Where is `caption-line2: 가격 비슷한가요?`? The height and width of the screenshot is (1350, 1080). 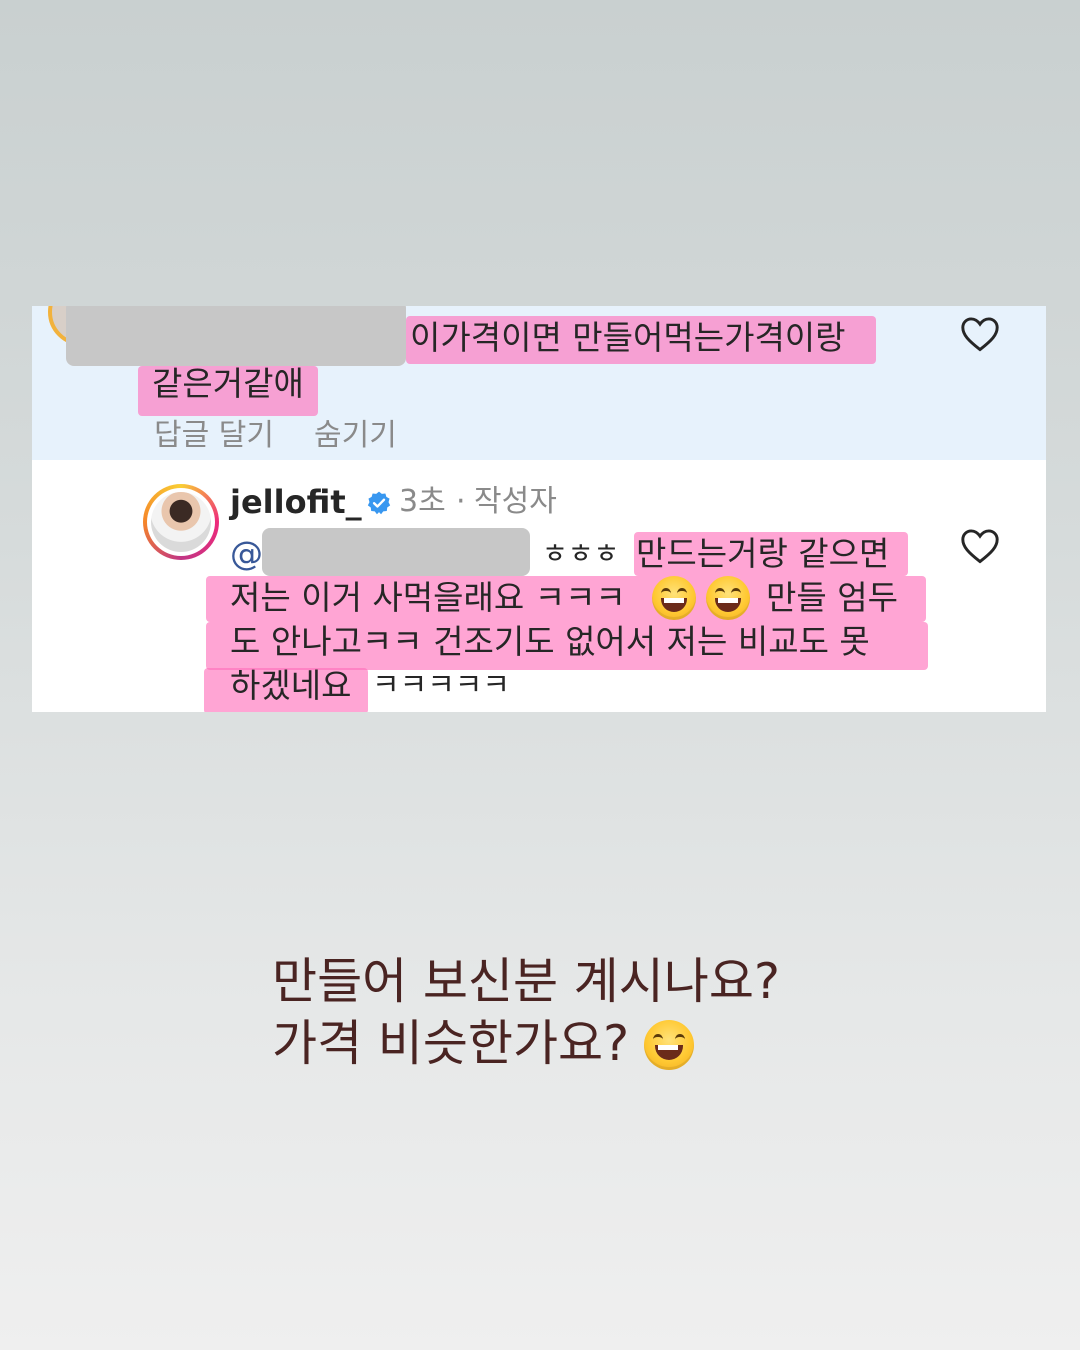 caption-line2: 가격 비슷한가요? is located at coordinates (451, 1043).